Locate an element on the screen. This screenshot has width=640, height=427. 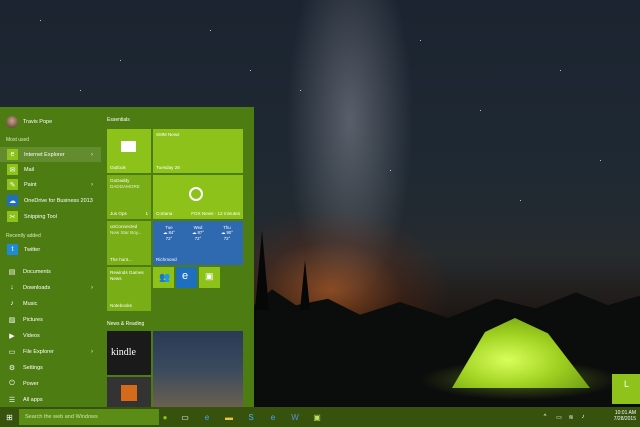
place-file-explorer: ▭ File Explorer › is located at coordinates (50, 351).